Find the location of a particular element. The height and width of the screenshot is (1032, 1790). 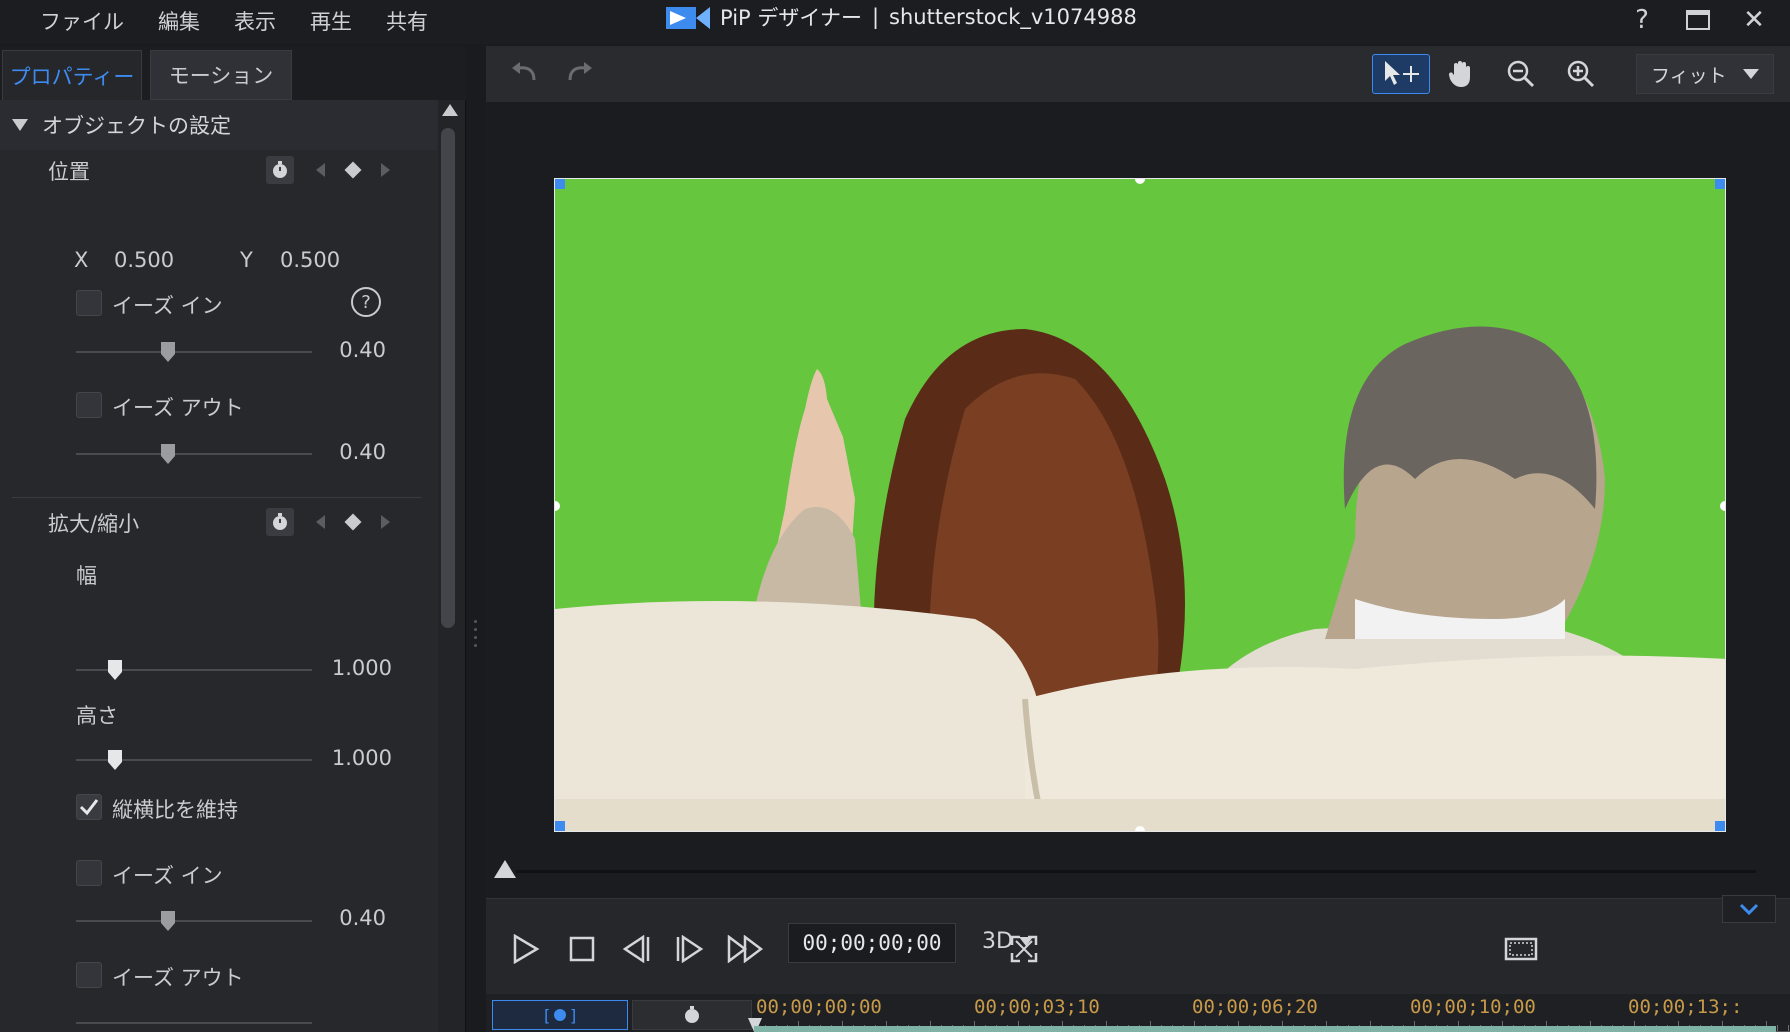

track-timer-button is located at coordinates (692, 1015).